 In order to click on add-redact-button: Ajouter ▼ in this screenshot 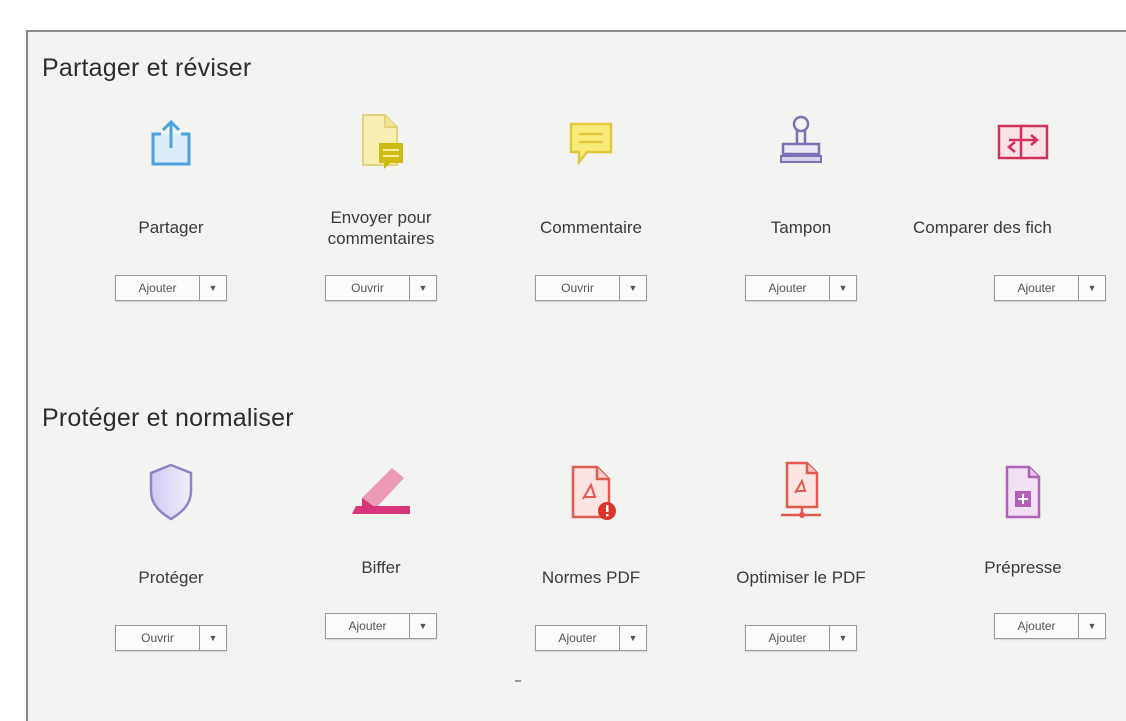, I will do `click(381, 626)`.